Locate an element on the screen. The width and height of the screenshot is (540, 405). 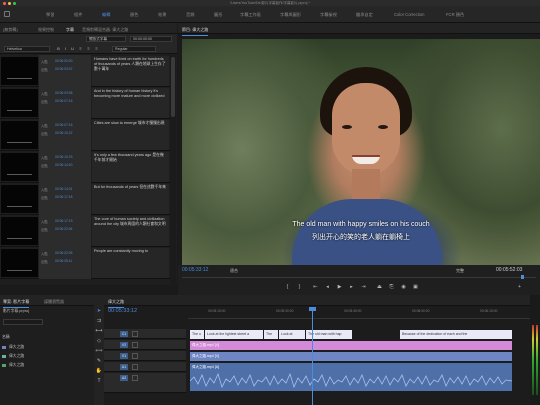
home-icon is located at coordinates (7, 14).